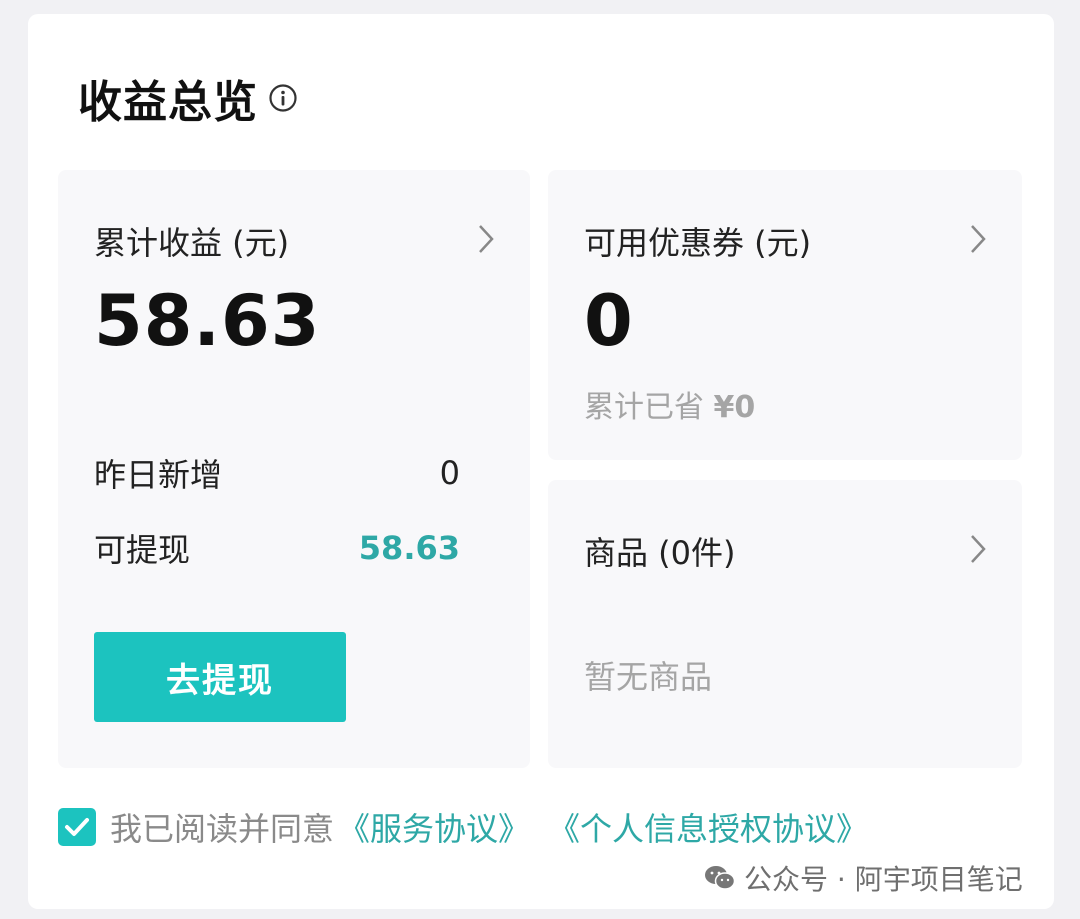  I want to click on privacy-agreement-link: 《个人信息授权协议》, so click(708, 827).